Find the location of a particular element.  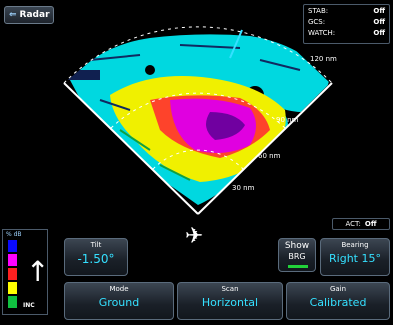

range-label-120: 120 nm is located at coordinates (323, 59).